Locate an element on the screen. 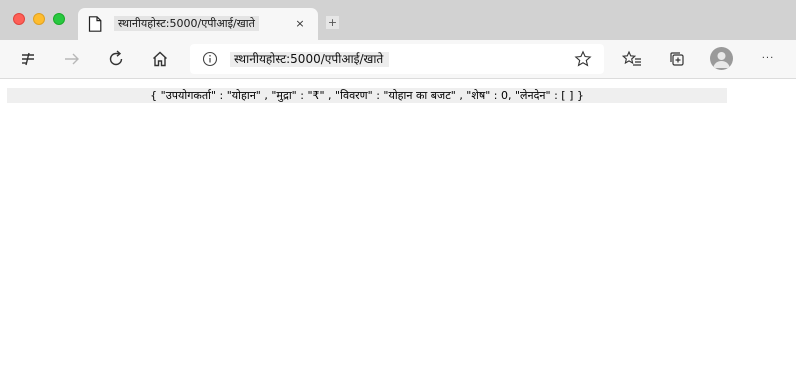  tab-strip: स्थानीयहोस्ट:5000/एपीआई/खाते × + is located at coordinates (398, 20).